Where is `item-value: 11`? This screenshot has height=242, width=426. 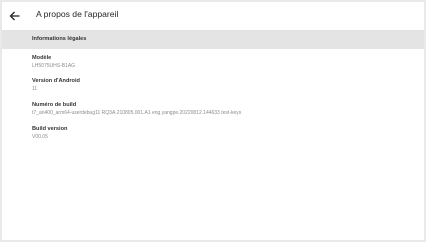 item-value: 11 is located at coordinates (35, 89).